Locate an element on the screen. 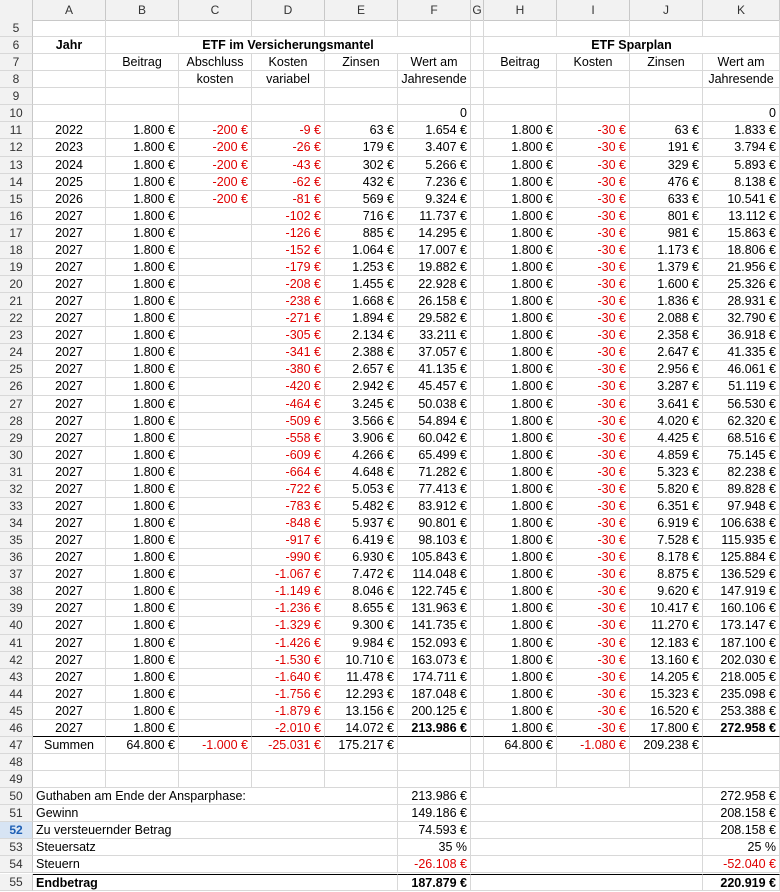  row-header: 50 is located at coordinates (16, 797).